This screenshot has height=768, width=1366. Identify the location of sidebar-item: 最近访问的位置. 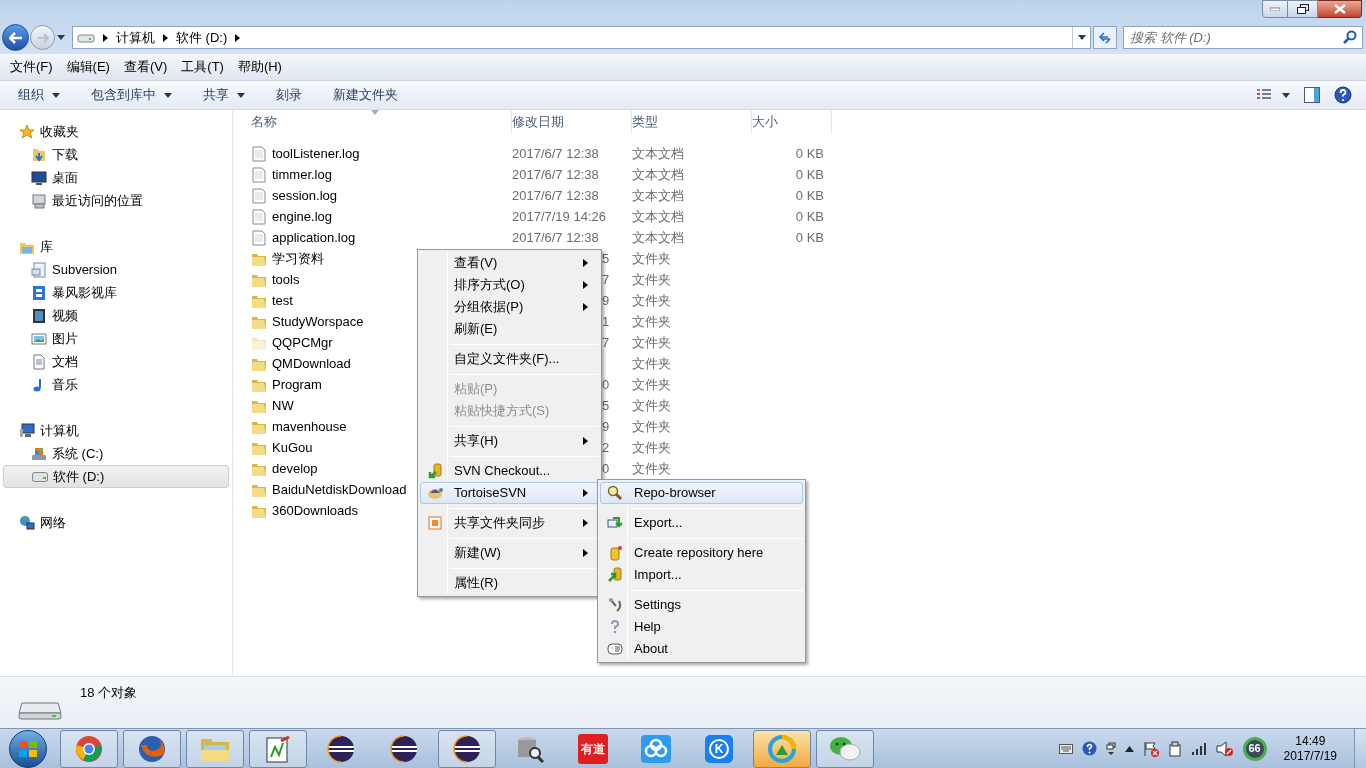
(116, 200).